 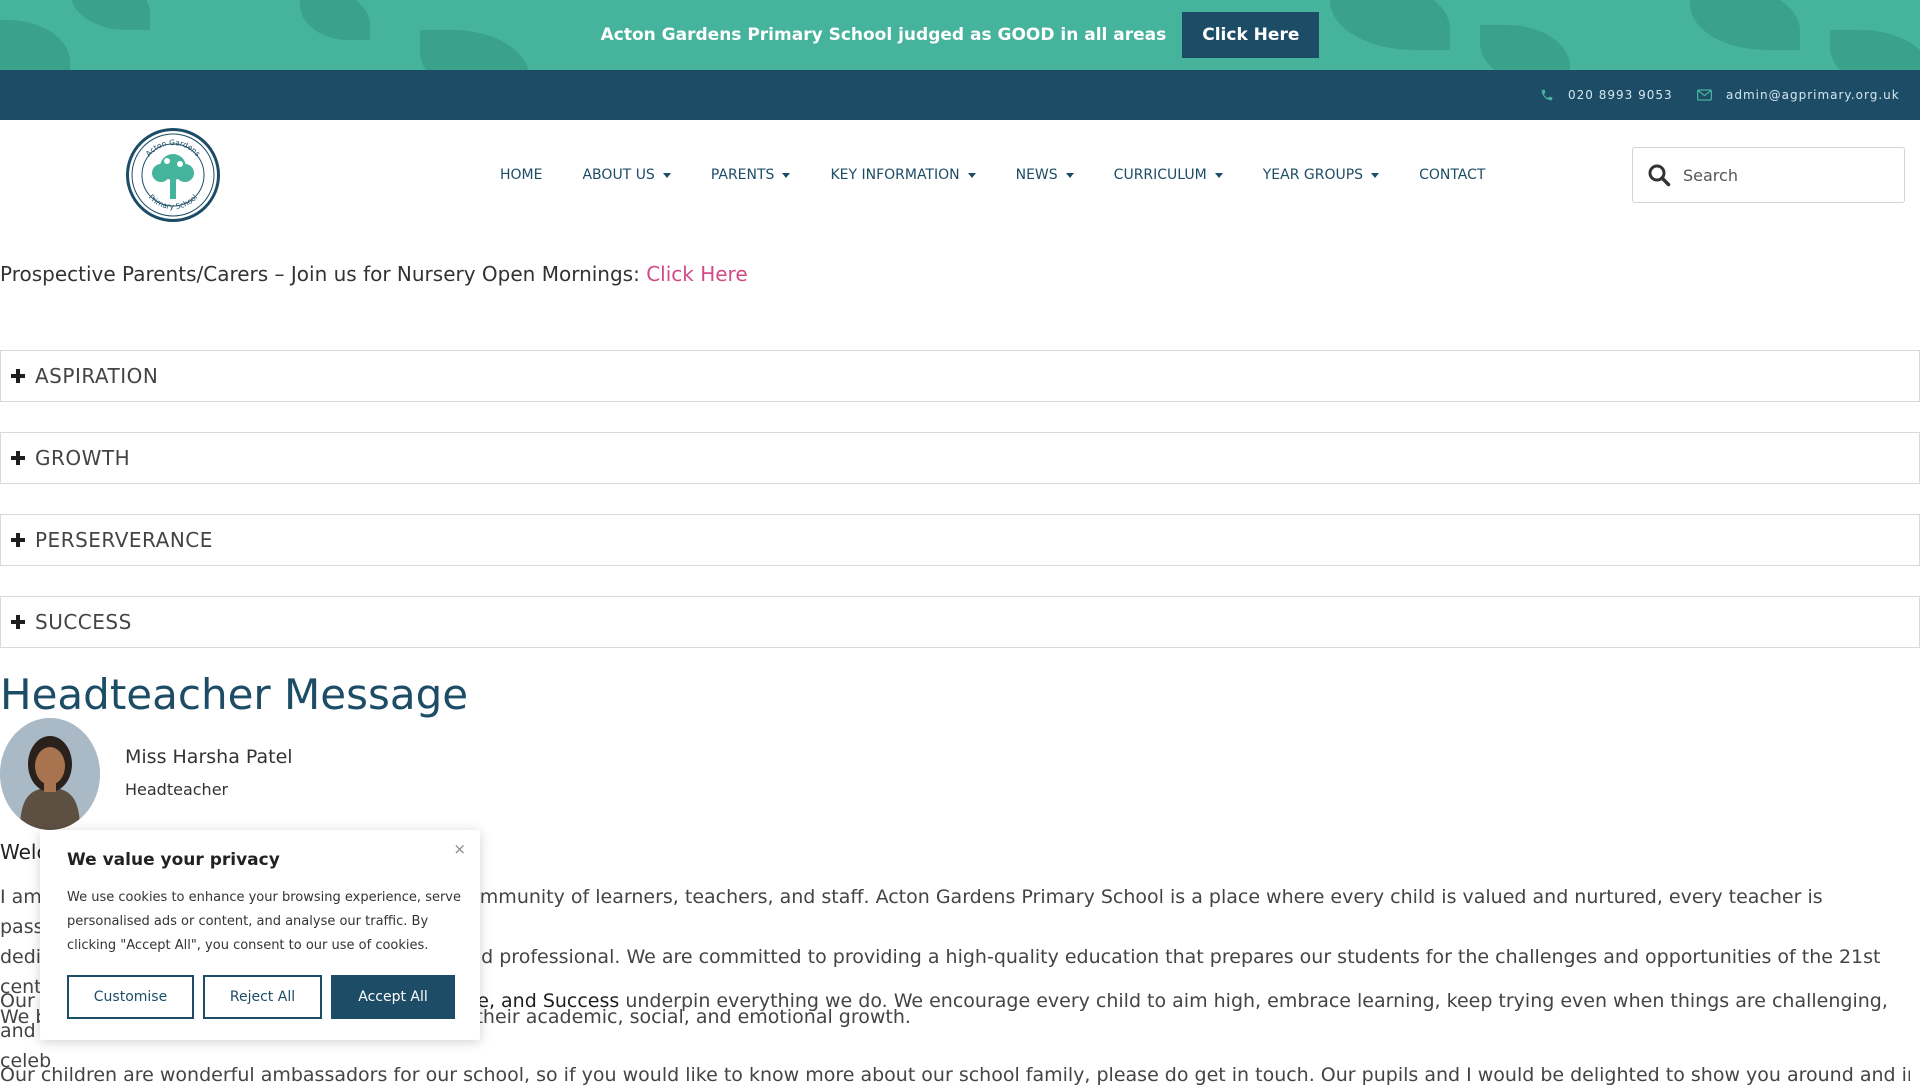 I want to click on nav-about-us: ABOUT US, so click(x=626, y=175).